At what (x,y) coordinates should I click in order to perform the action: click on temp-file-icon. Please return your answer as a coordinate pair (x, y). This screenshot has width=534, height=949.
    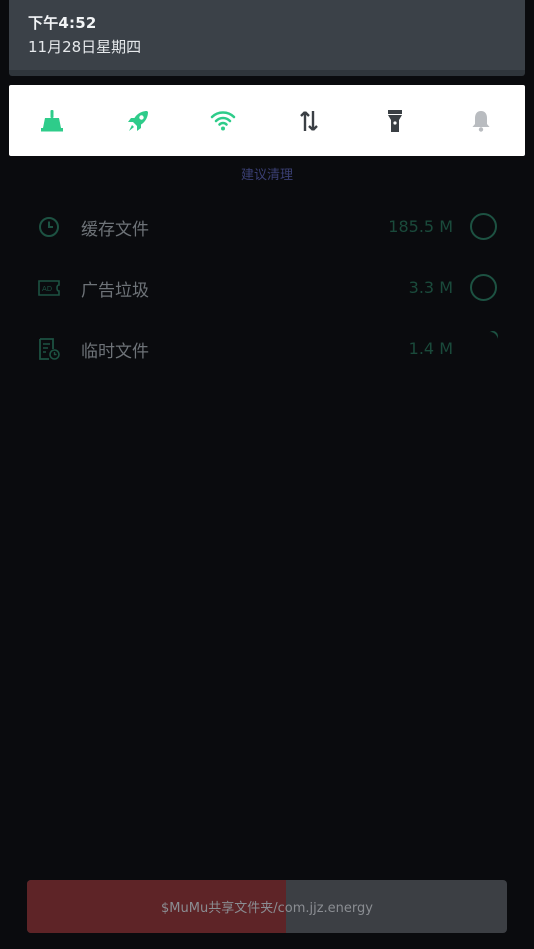
    Looking at the image, I should click on (49, 349).